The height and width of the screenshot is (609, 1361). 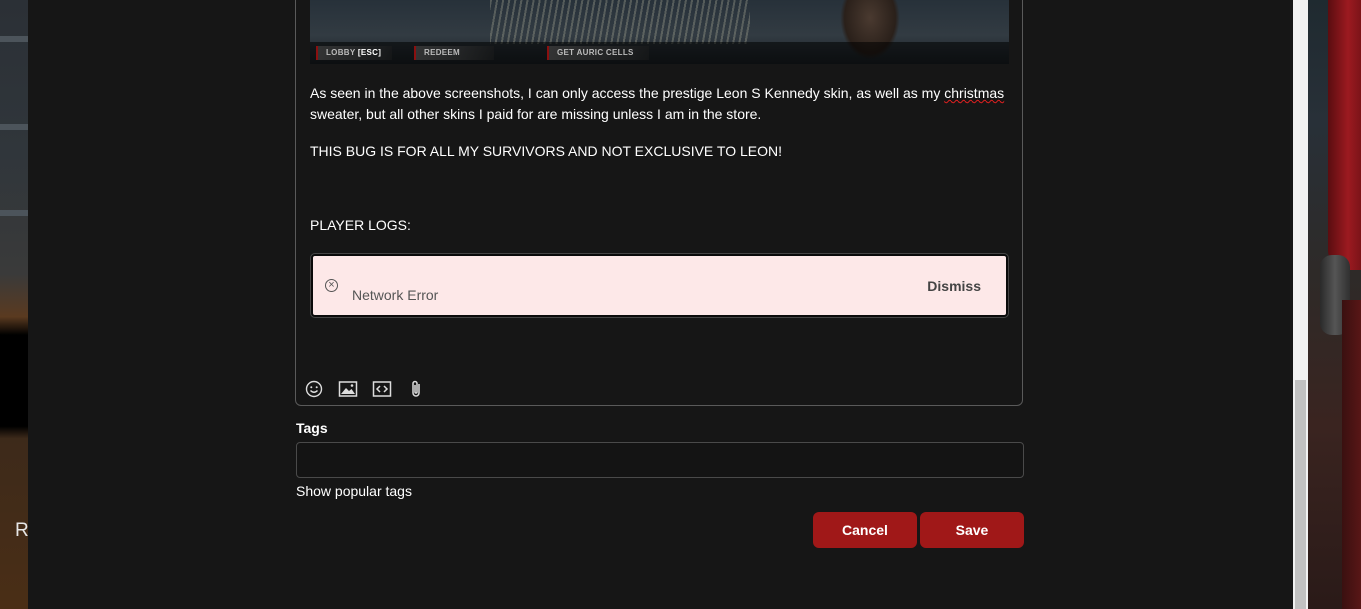 What do you see at coordinates (660, 225) in the screenshot?
I see `post-paragraph-3: PLAYER LOGS:` at bounding box center [660, 225].